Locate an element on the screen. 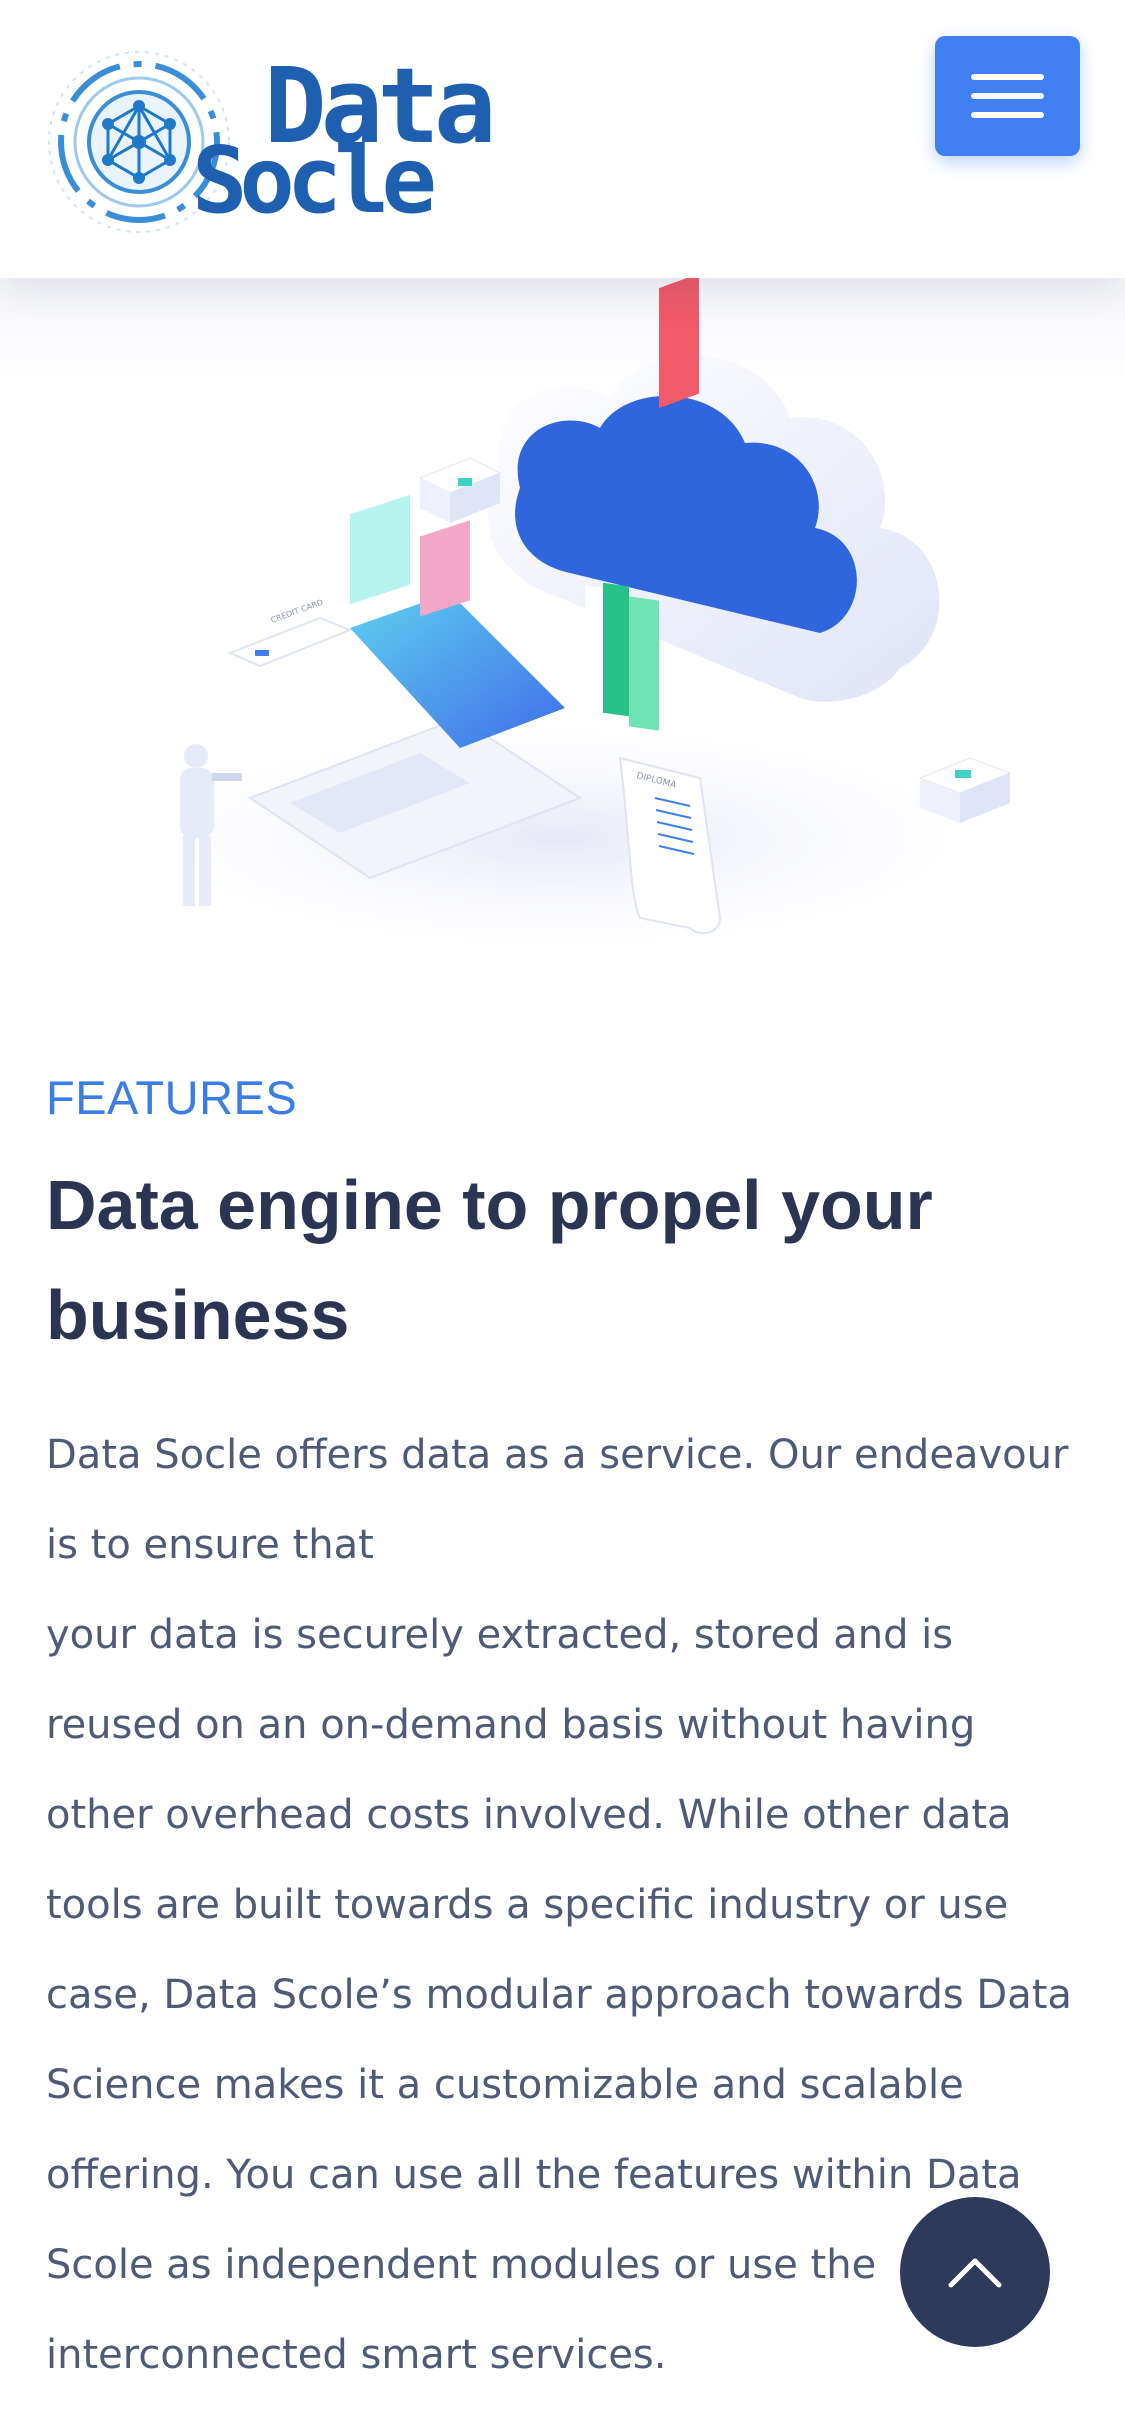  site-header: Data Socle is located at coordinates (562, 139).